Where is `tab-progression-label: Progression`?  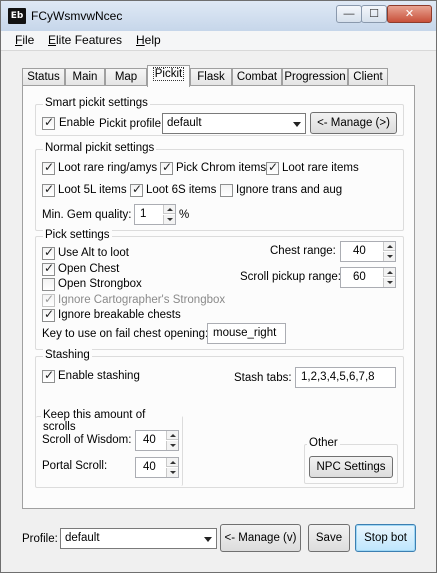
tab-progression-label: Progression is located at coordinates (315, 77).